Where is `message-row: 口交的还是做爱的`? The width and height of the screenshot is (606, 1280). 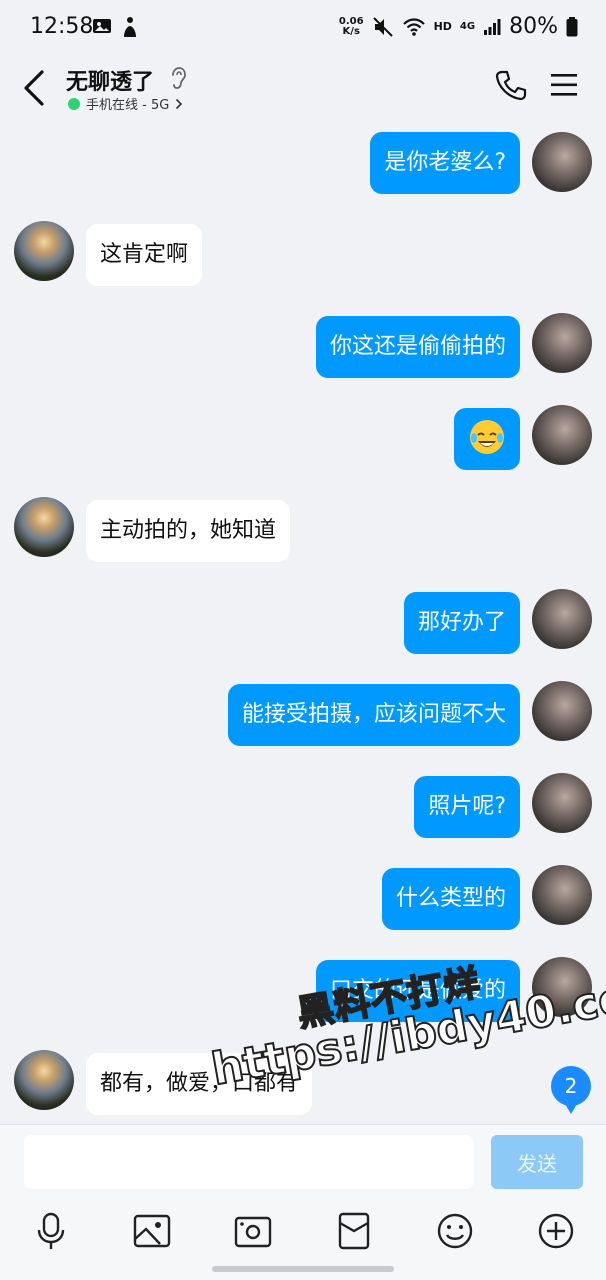 message-row: 口交的还是做爱的 is located at coordinates (303, 989).